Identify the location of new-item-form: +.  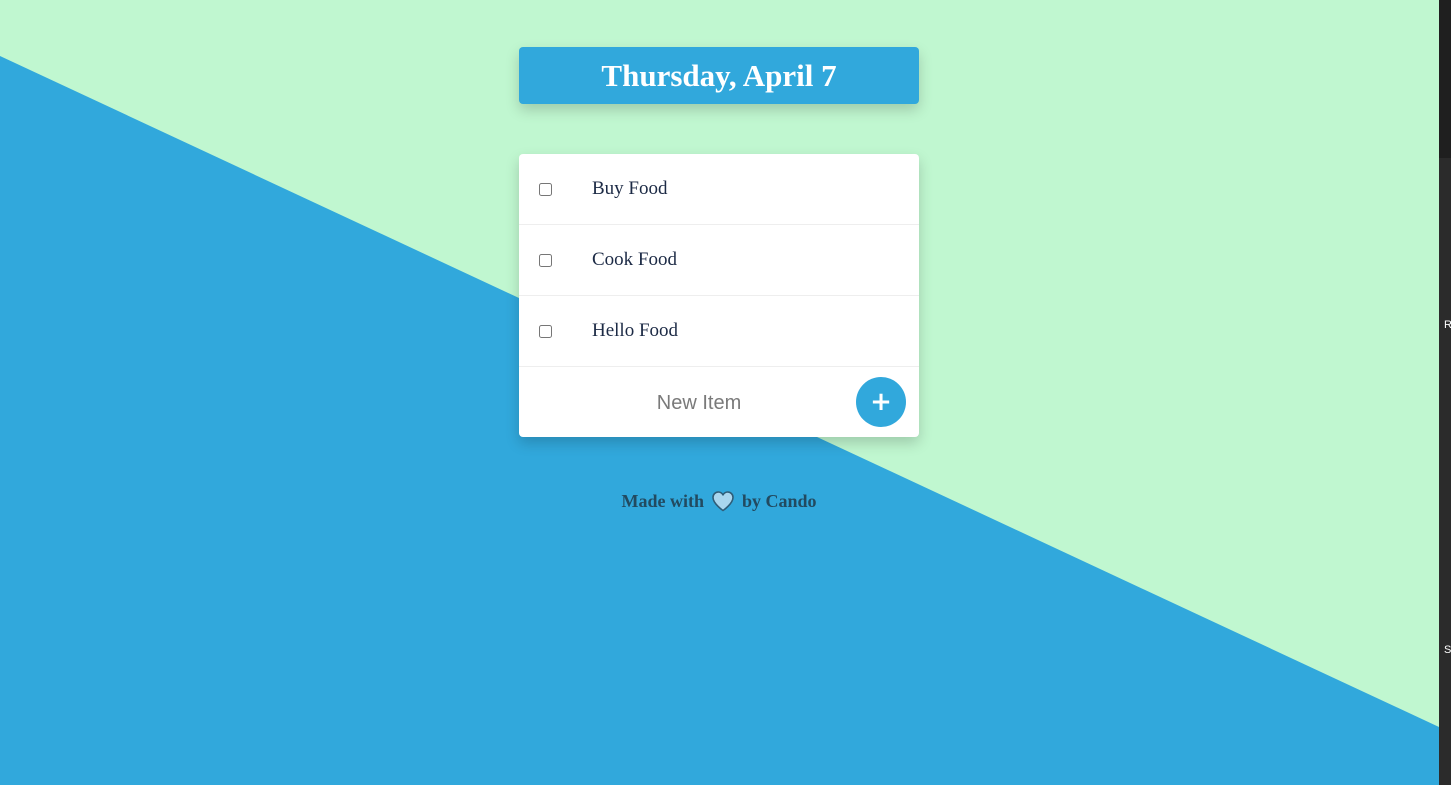
(719, 402).